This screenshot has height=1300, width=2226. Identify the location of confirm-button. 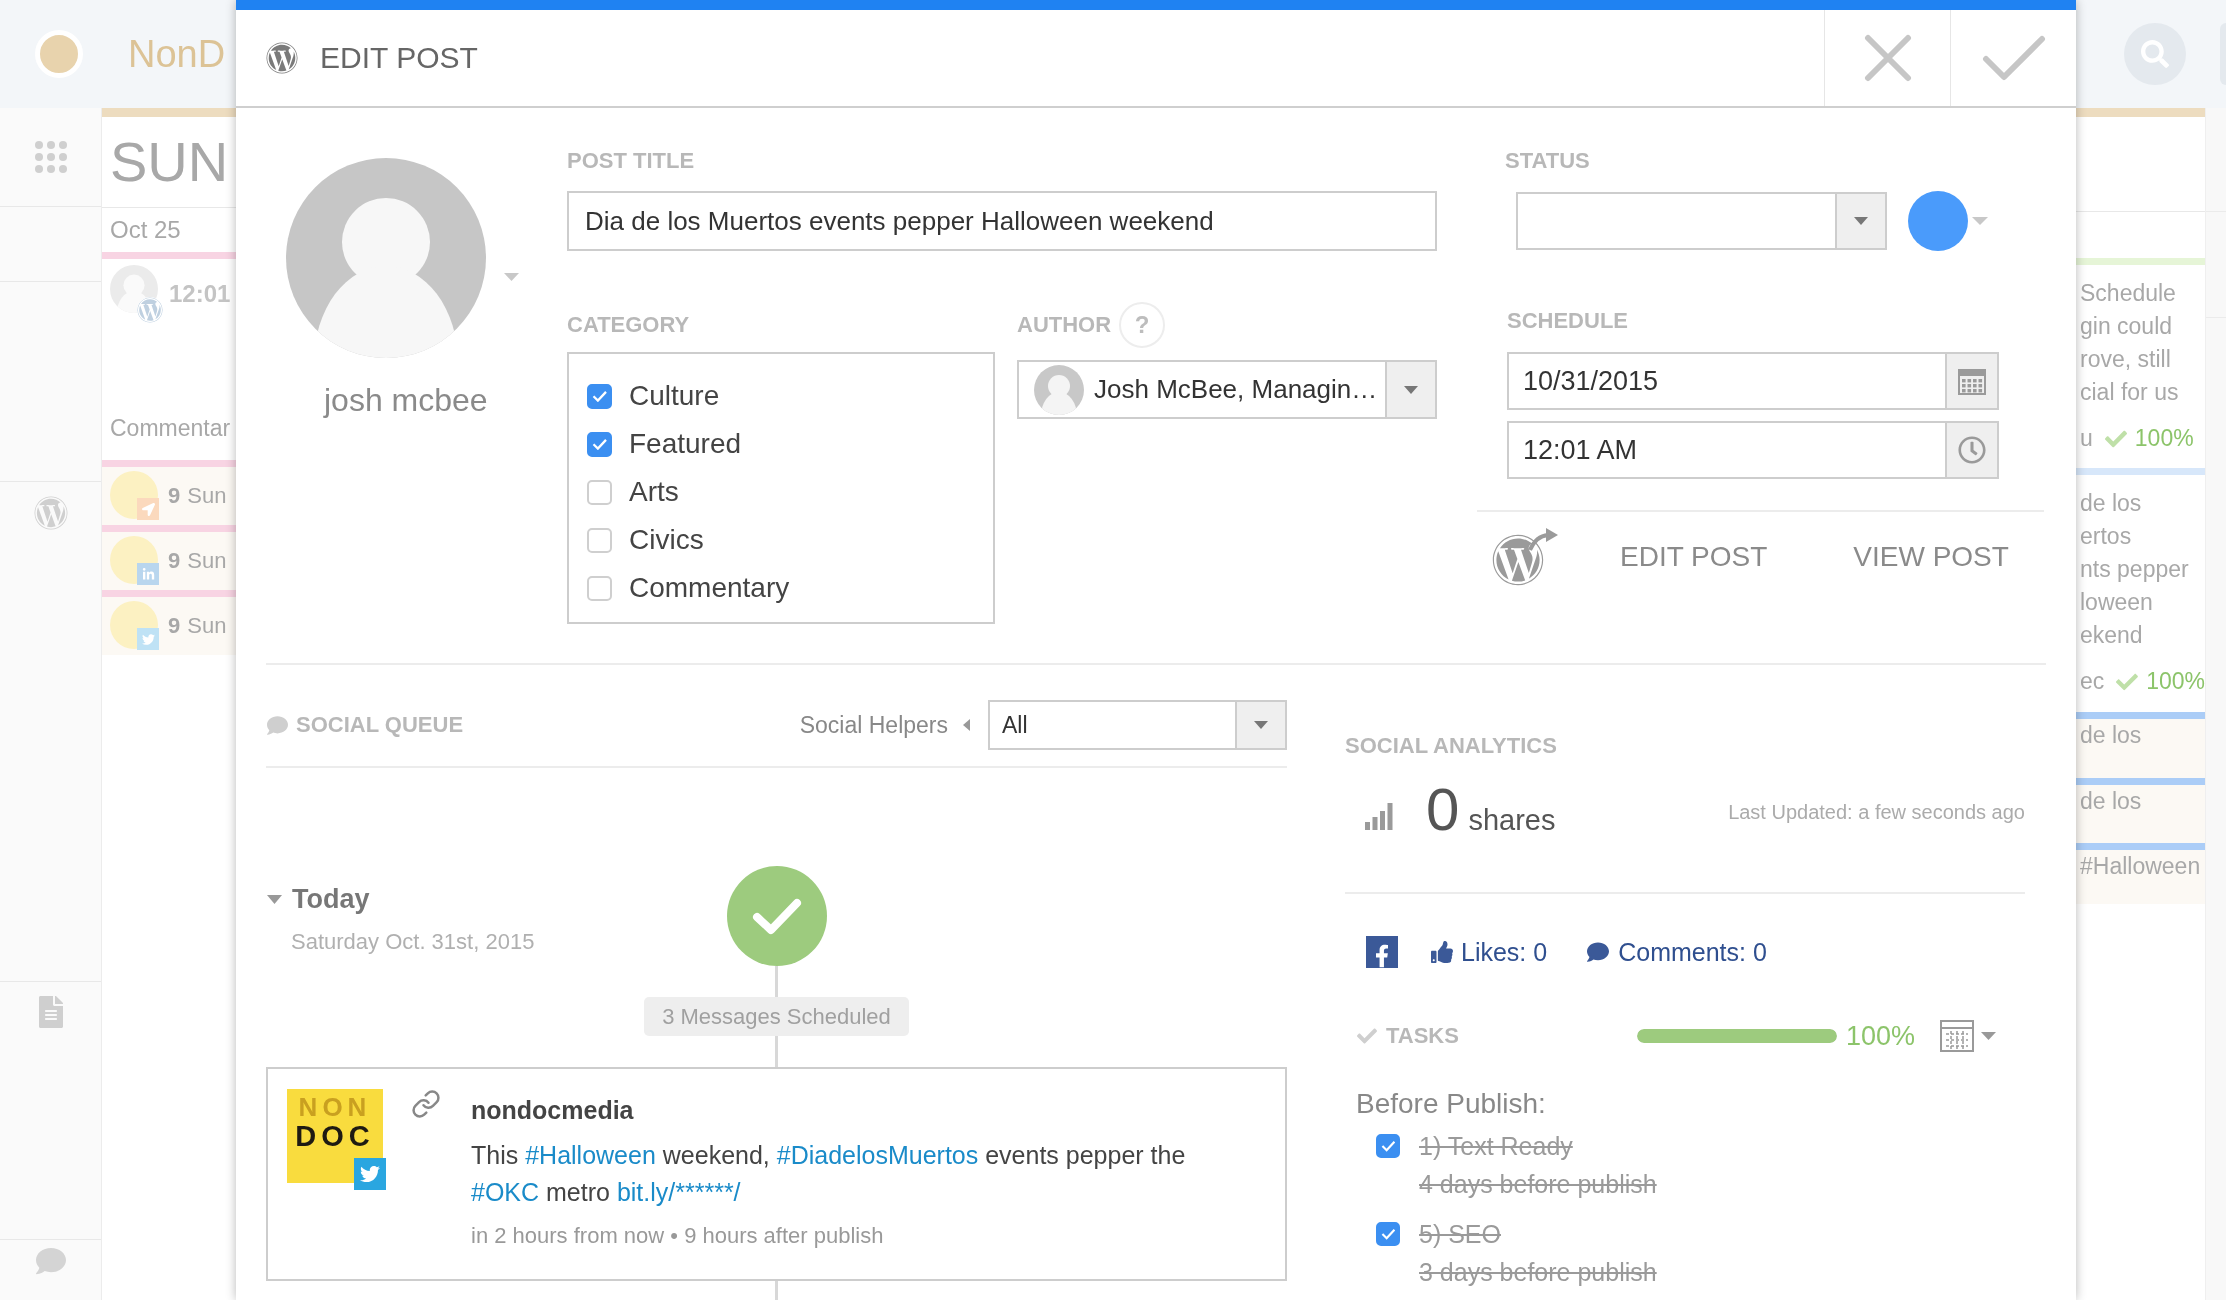
(2013, 58).